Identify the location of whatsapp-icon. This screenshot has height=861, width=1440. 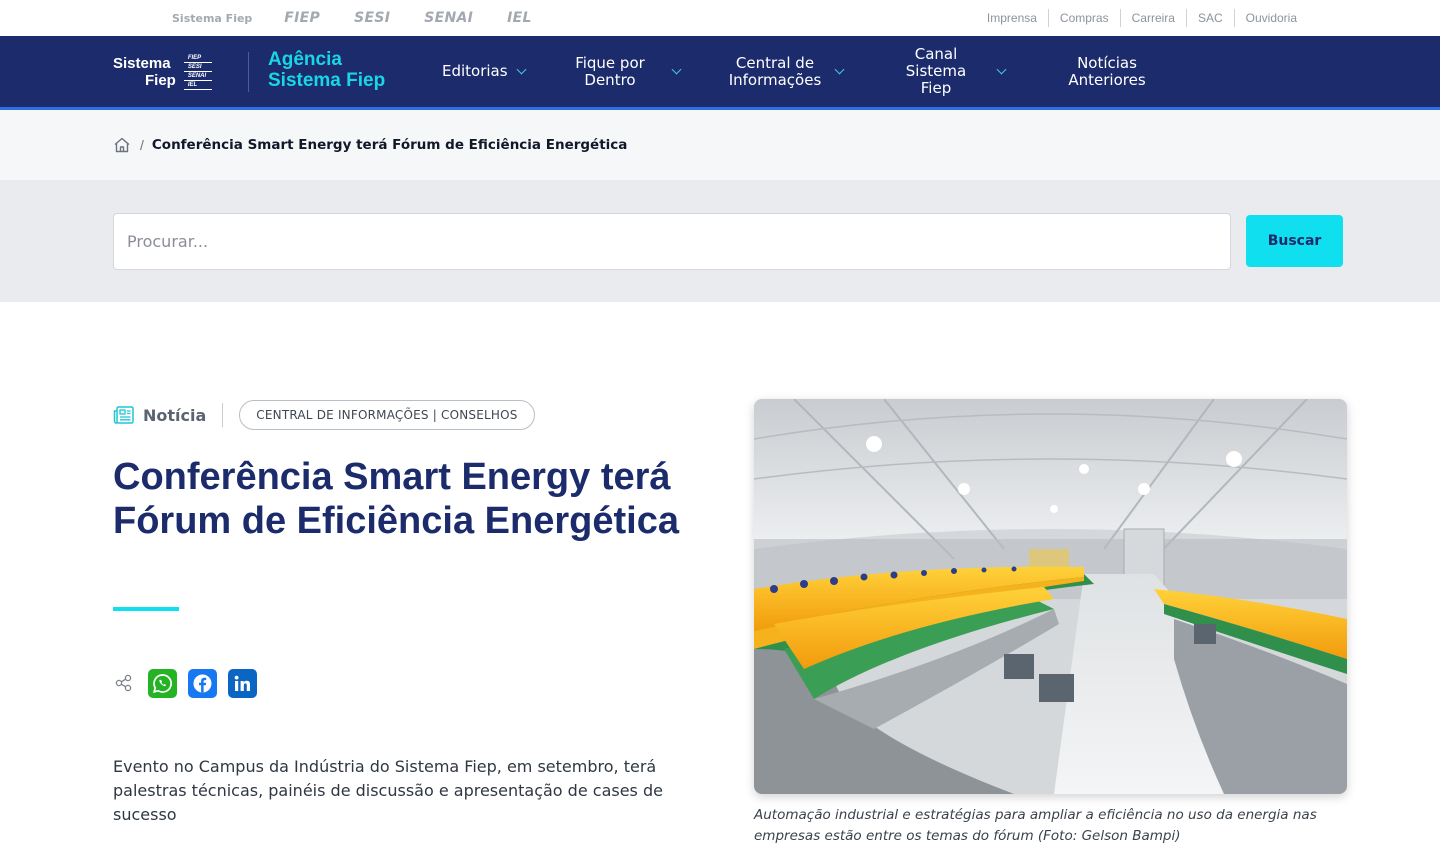
(162, 683).